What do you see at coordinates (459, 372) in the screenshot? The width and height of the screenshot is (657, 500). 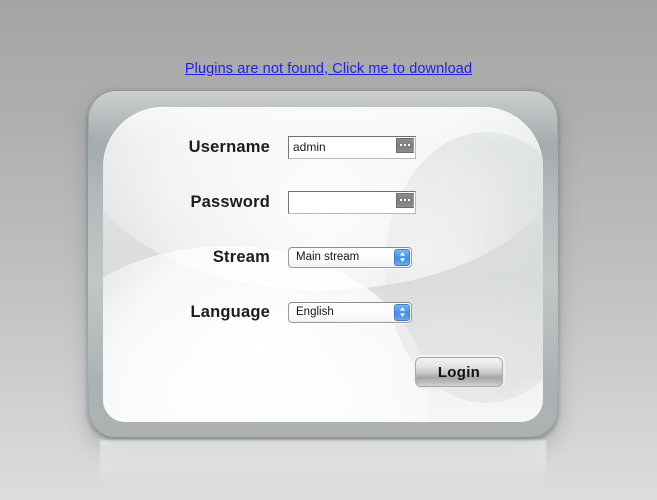 I see `login-button: Login` at bounding box center [459, 372].